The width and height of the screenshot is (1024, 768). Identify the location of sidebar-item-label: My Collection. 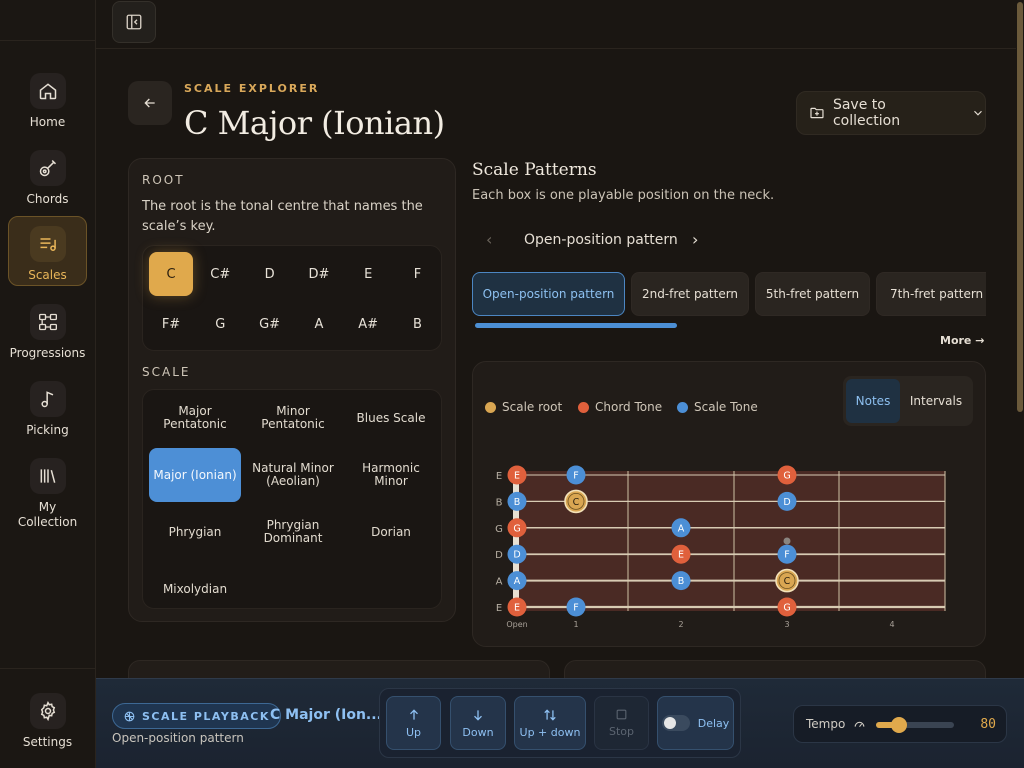
(47, 514).